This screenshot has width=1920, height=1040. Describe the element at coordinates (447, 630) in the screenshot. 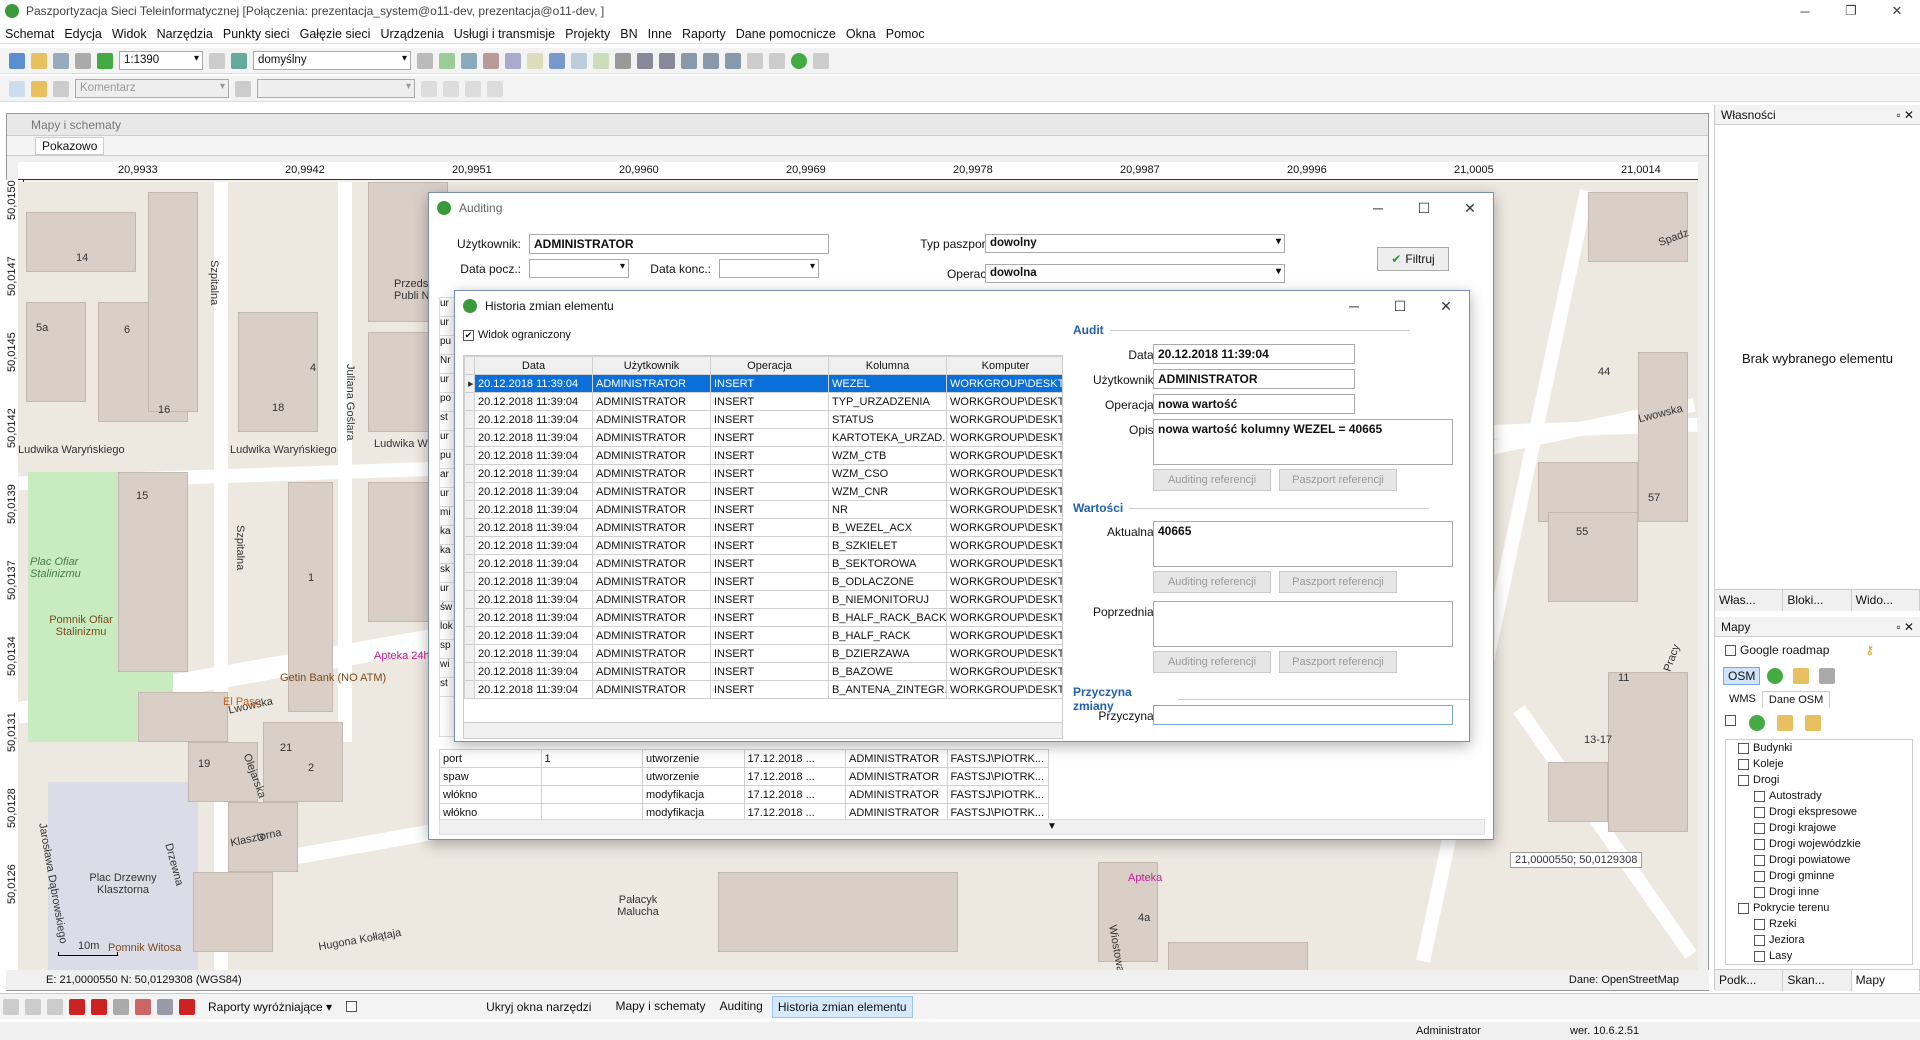

I see `audit-row-cell: lok` at that location.